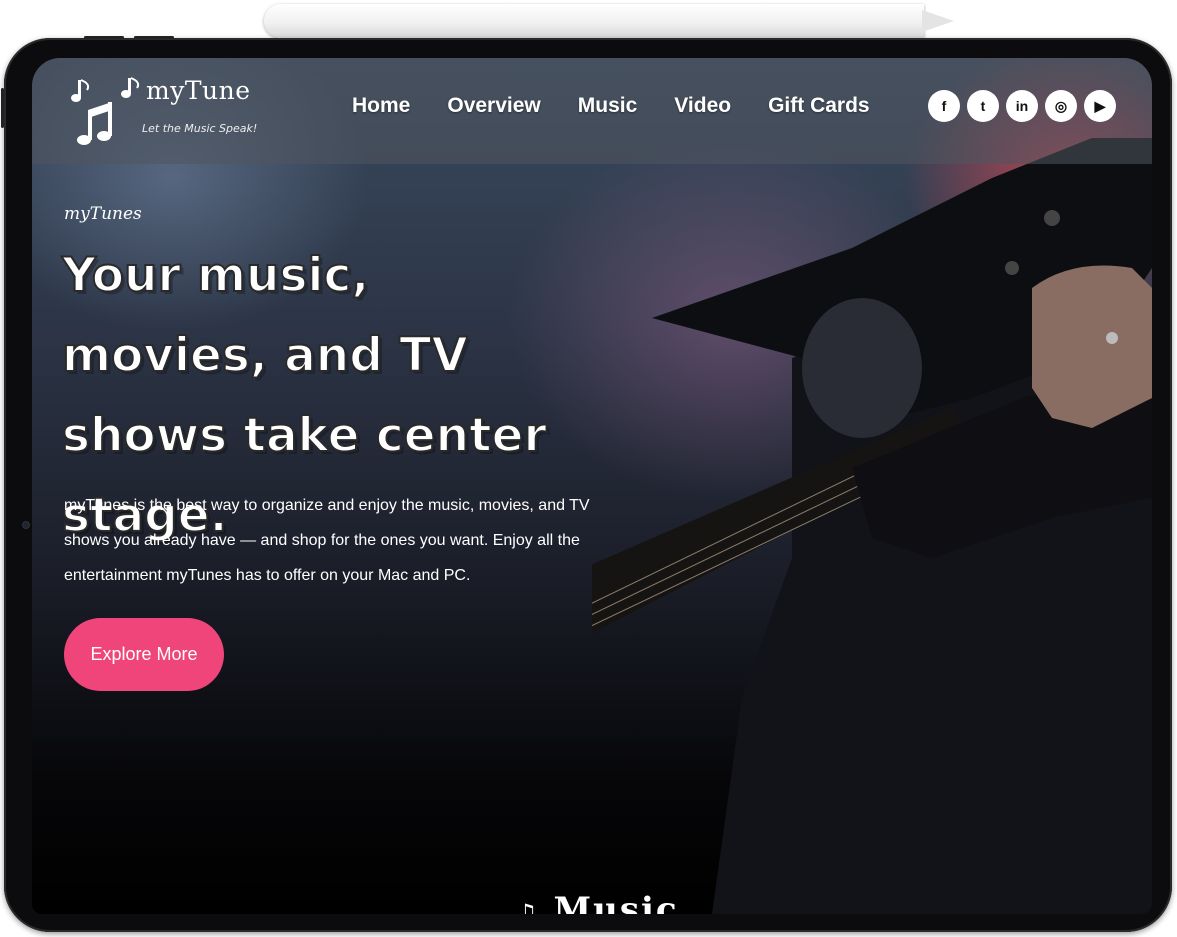  What do you see at coordinates (938, 21) in the screenshot?
I see `stylus-tip` at bounding box center [938, 21].